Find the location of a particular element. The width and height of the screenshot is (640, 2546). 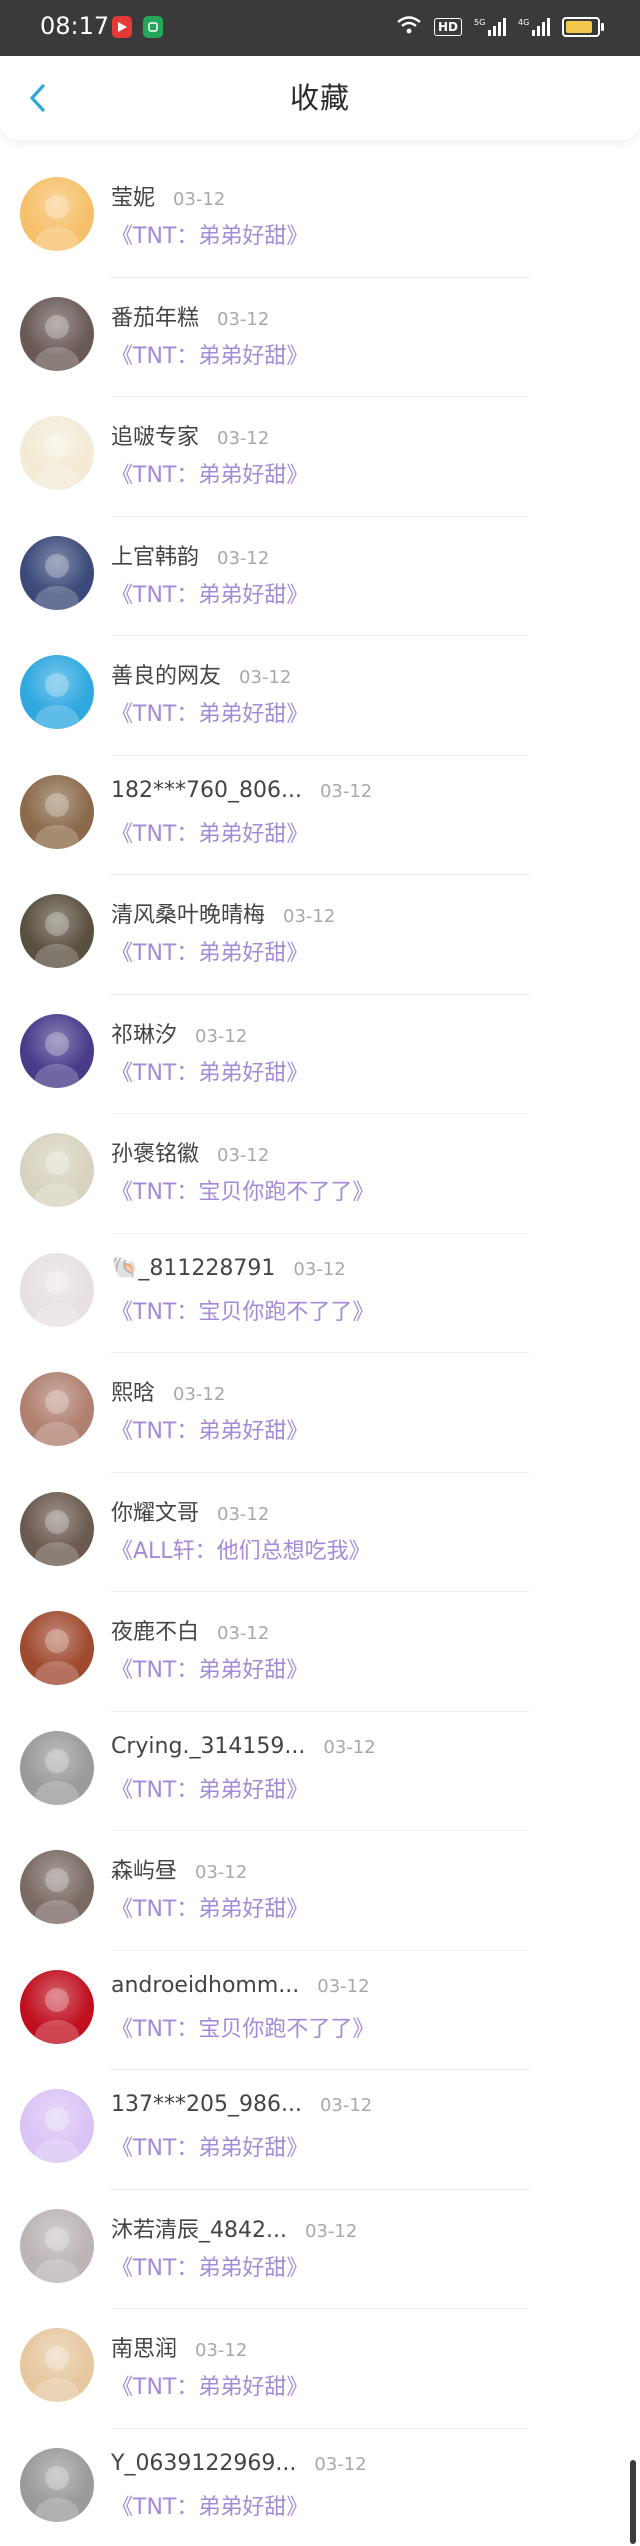

list-item: 你耀文哥 03-12 《ALL轩：他们总想吃我》 is located at coordinates (320, 1532).